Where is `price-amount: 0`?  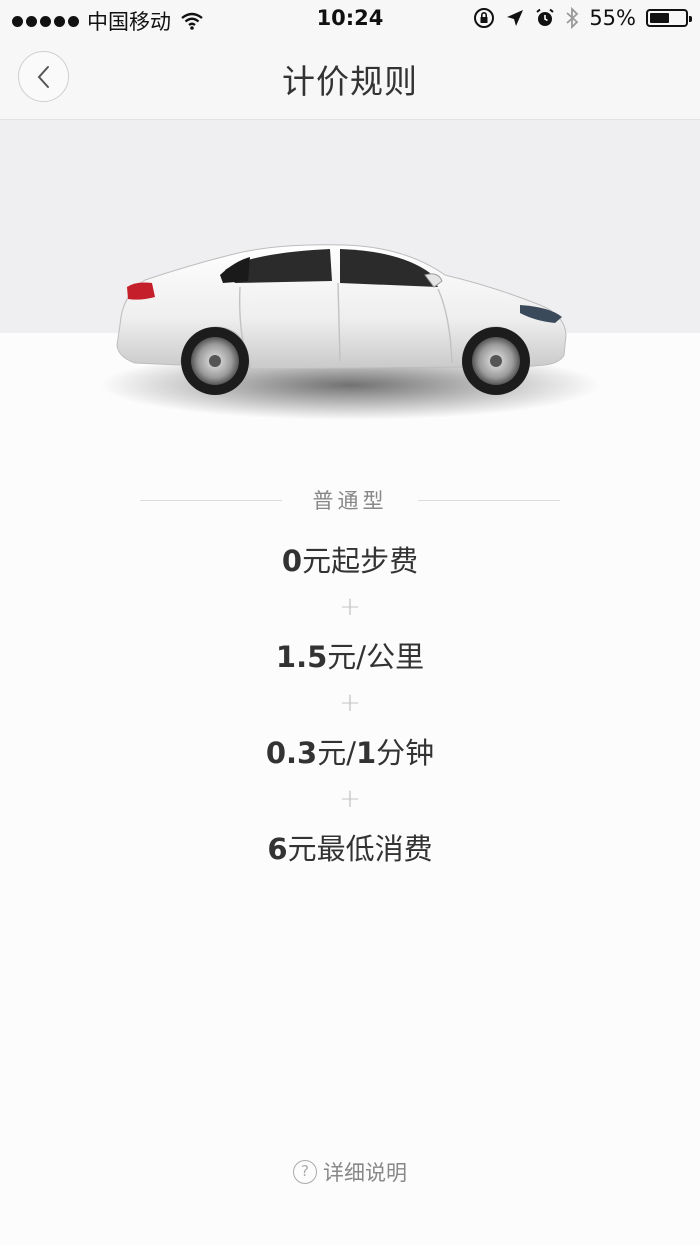 price-amount: 0 is located at coordinates (292, 561).